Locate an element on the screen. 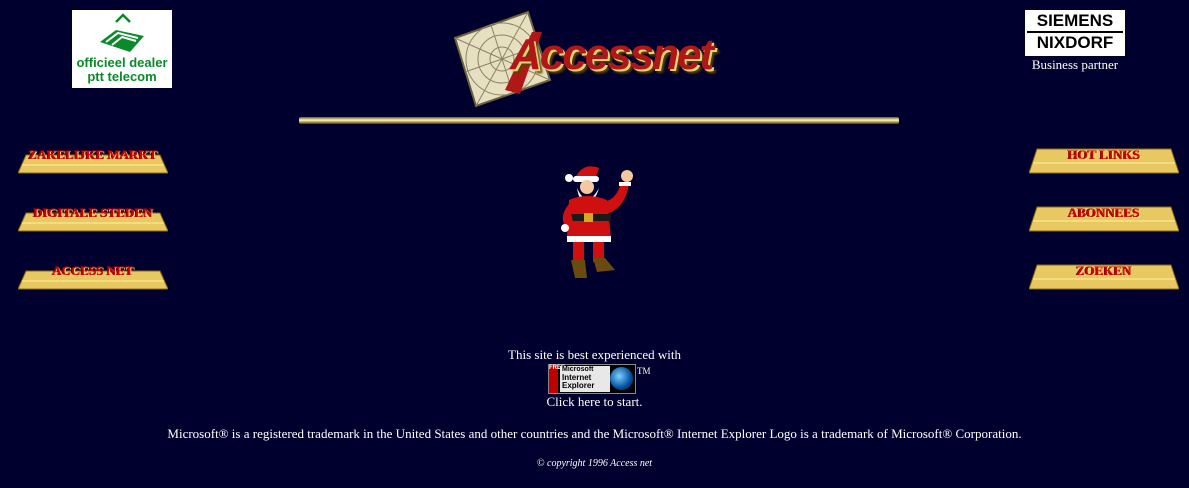  nixdorf-text: NIXDORF is located at coordinates (1075, 42).